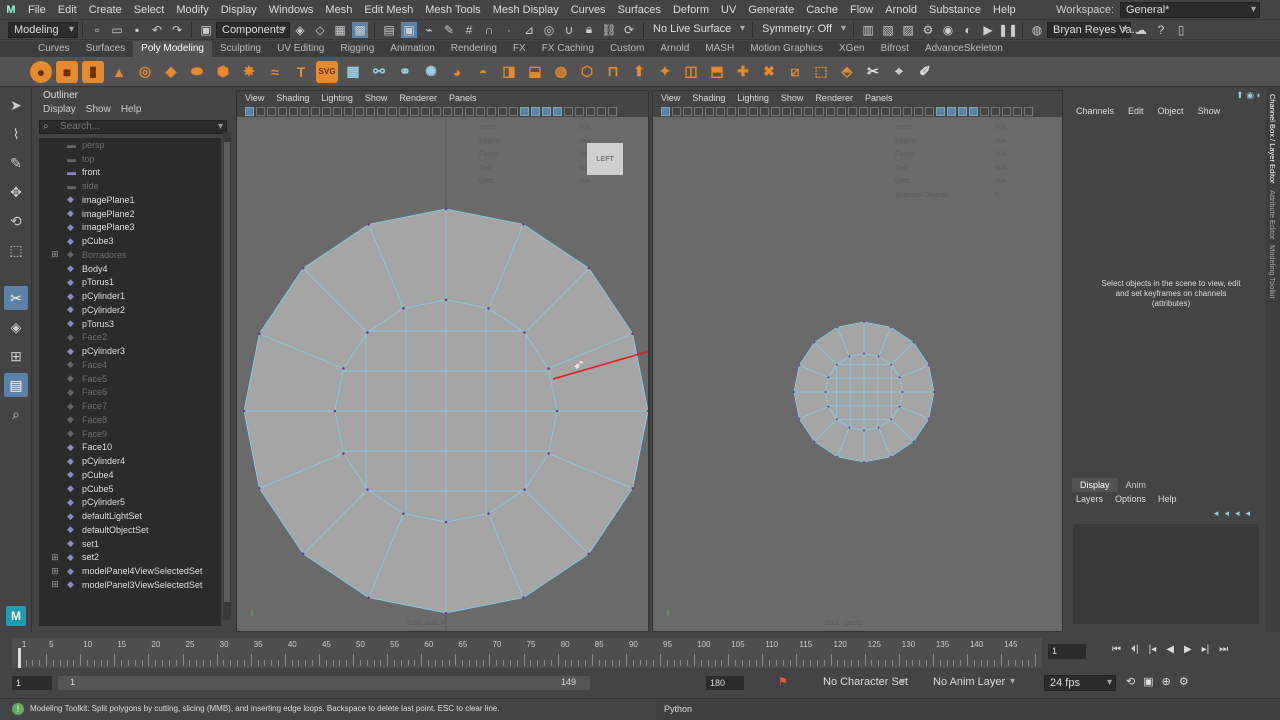  What do you see at coordinates (529, 30) in the screenshot?
I see `snap-plane-icon: ⊿` at bounding box center [529, 30].